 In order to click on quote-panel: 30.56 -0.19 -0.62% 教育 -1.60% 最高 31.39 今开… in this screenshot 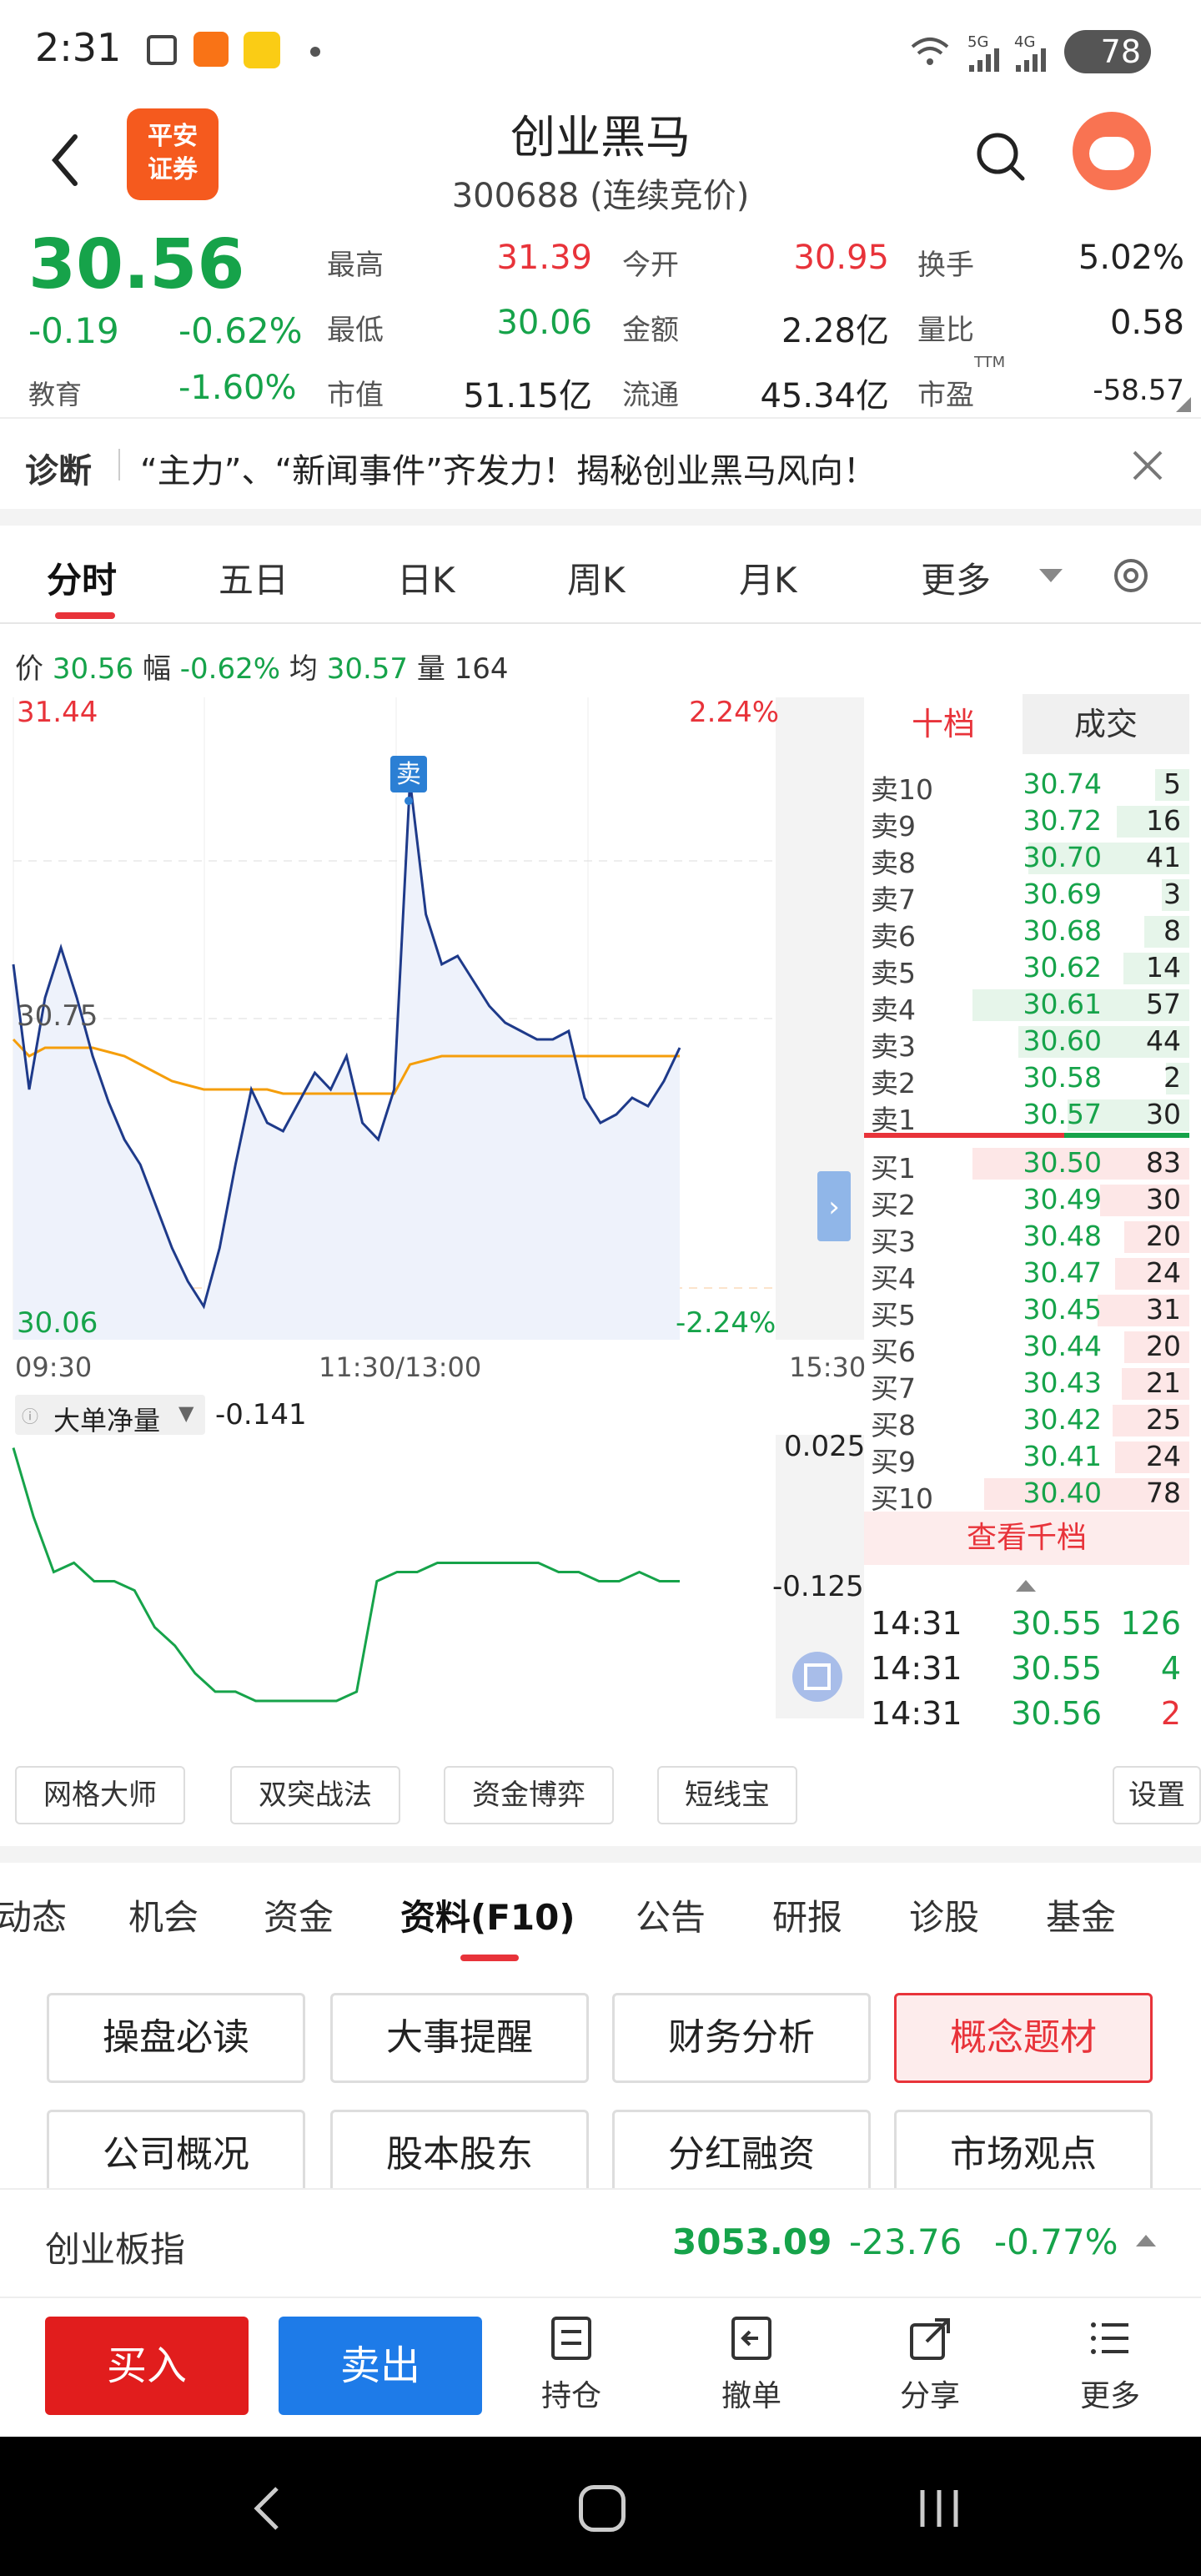, I will do `click(601, 321)`.